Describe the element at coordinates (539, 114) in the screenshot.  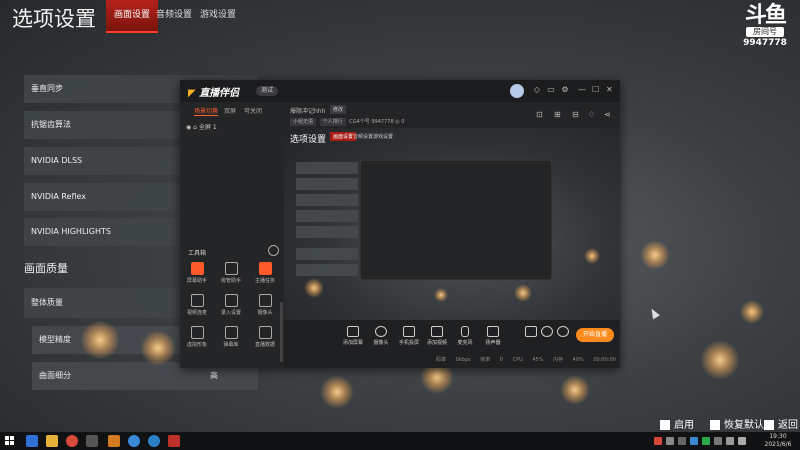
I see `lock-icon: ⊡` at that location.